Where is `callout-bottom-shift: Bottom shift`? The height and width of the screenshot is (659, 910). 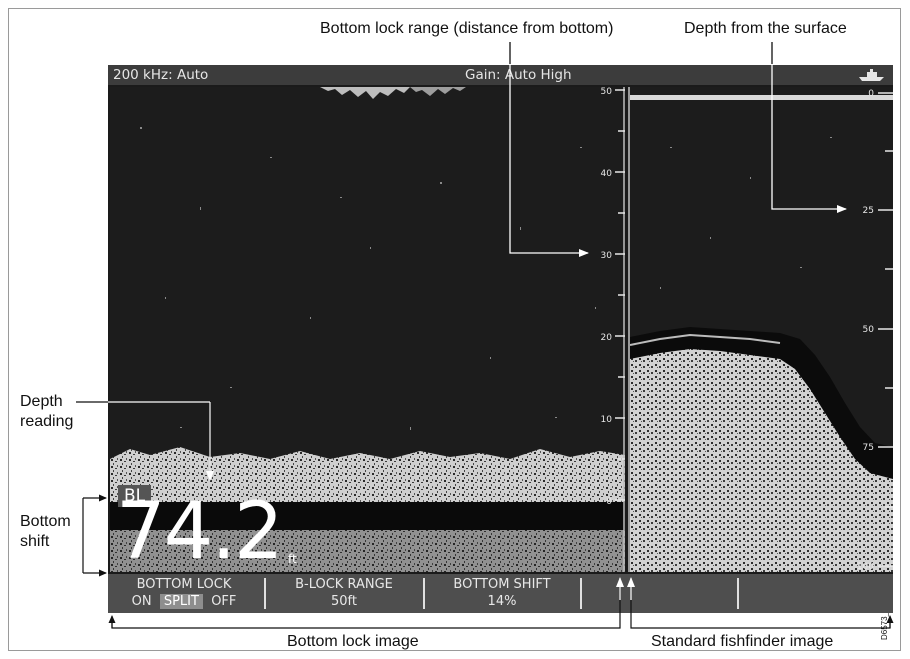
callout-bottom-shift: Bottom shift is located at coordinates (45, 532).